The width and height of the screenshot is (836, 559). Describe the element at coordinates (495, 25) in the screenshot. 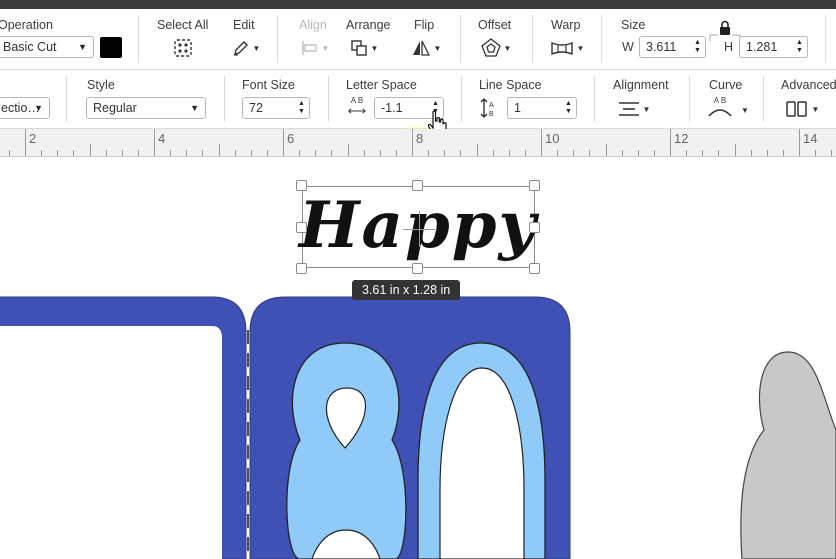

I see `offset-label: Offset` at that location.